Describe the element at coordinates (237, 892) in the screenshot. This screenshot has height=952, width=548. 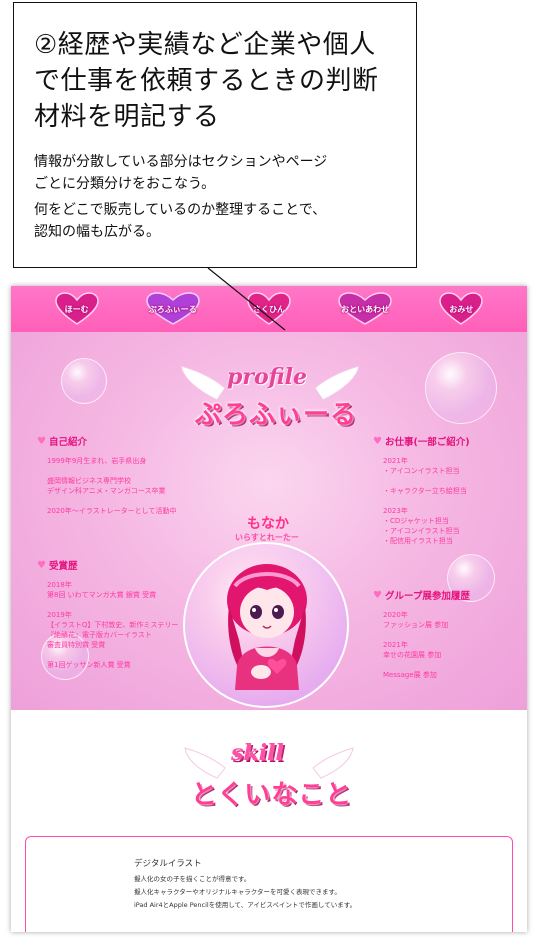
I see `skill-line: 擬人化キャラクターやオリジナルキャラクターを可愛く表現できます。` at that location.